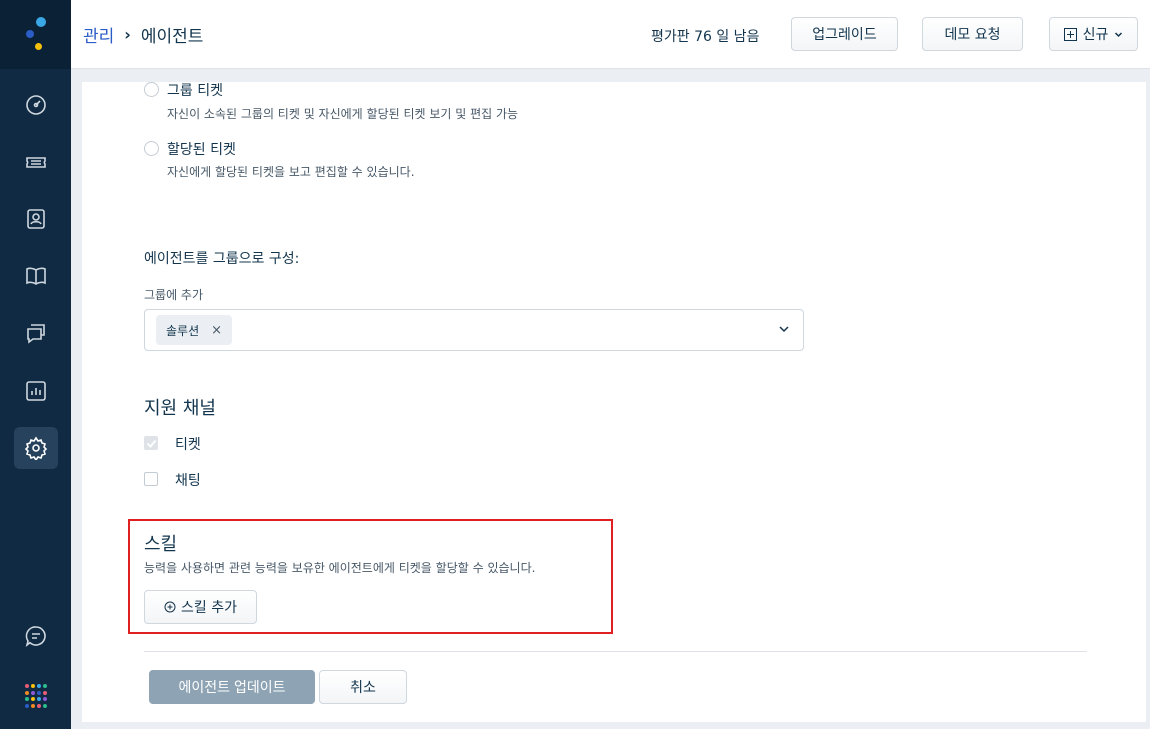 The height and width of the screenshot is (729, 1150). Describe the element at coordinates (343, 114) in the screenshot. I see `group-ticket-help: 자신이 소속된 그룹의 티켓 및 자신에게 할당된 티켓 보기 및 편집 가능` at that location.